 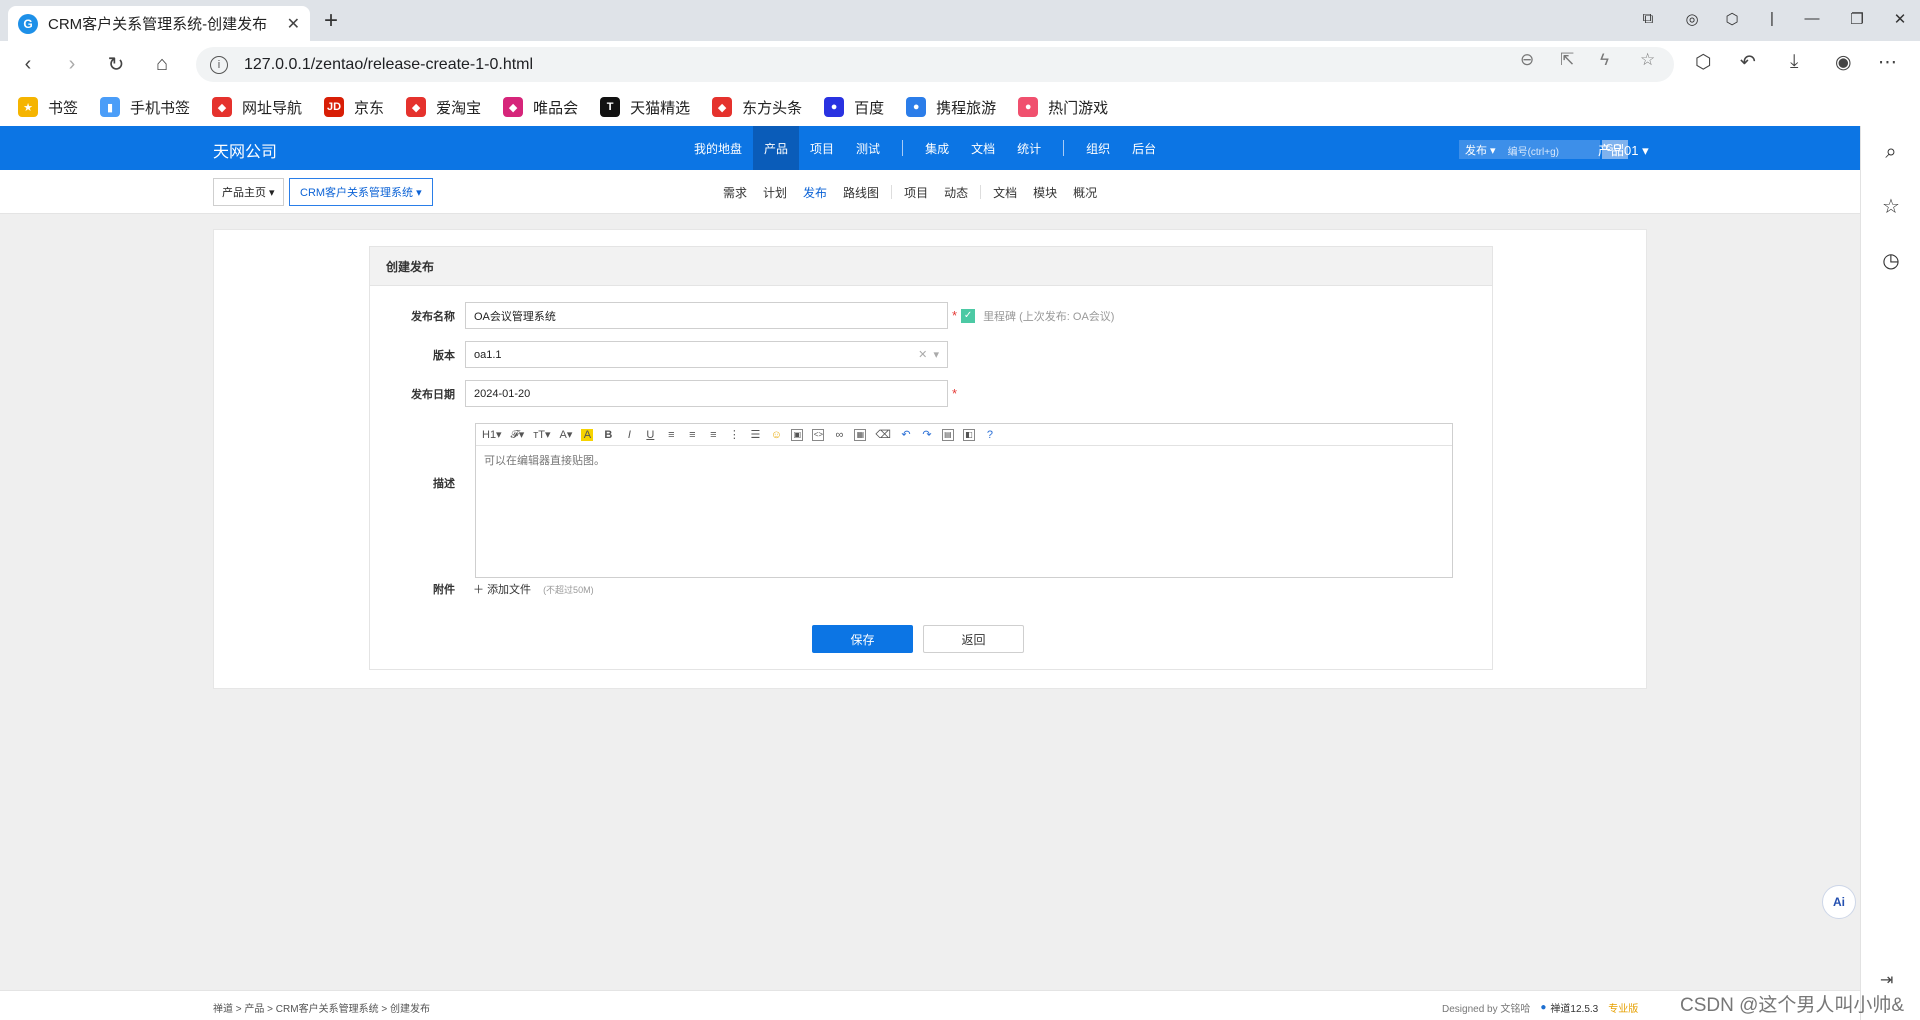 What do you see at coordinates (72, 64) in the screenshot?
I see `forward-icon: ›` at bounding box center [72, 64].